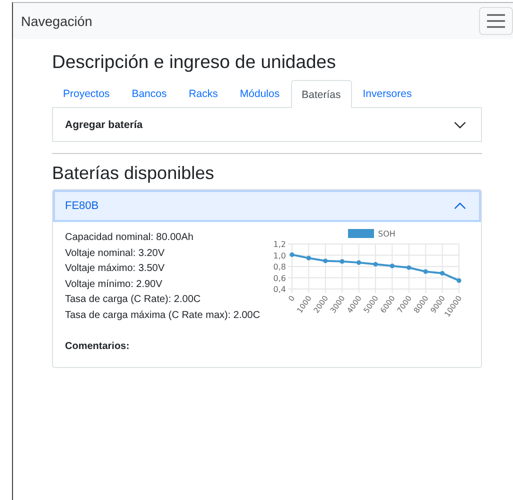  Describe the element at coordinates (163, 315) in the screenshot. I see `spec-text: Tasa de carga máxima (C Rate max): 2.00C` at that location.